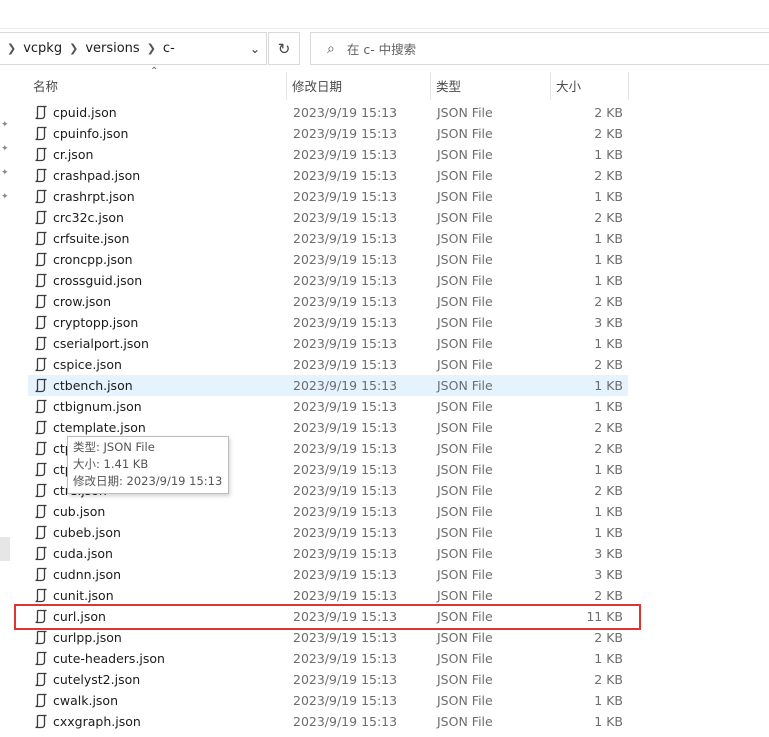 The image size is (769, 737). What do you see at coordinates (73, 154) in the screenshot?
I see `file-name: cr.json` at bounding box center [73, 154].